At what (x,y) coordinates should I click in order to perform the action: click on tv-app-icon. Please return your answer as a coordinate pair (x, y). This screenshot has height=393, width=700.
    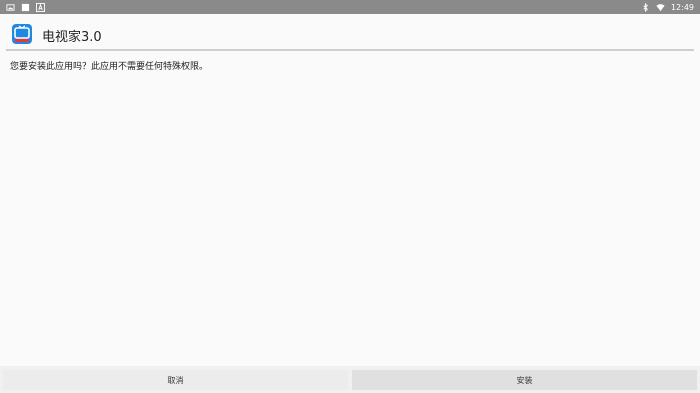
    Looking at the image, I should click on (22, 34).